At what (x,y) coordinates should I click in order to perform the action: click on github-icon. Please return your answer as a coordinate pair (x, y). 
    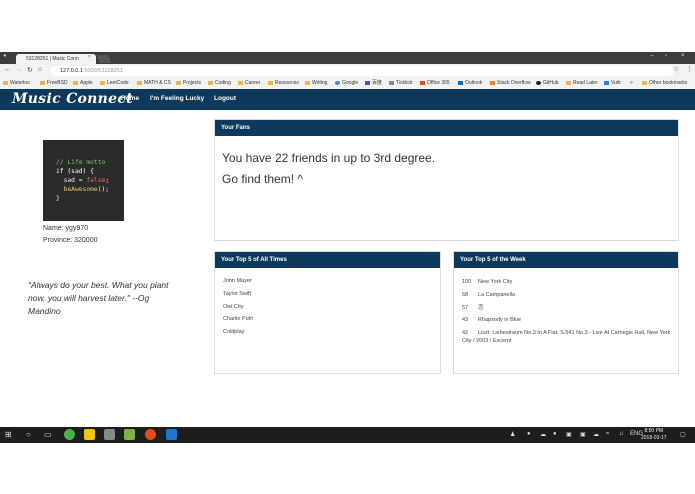
    Looking at the image, I should click on (538, 82).